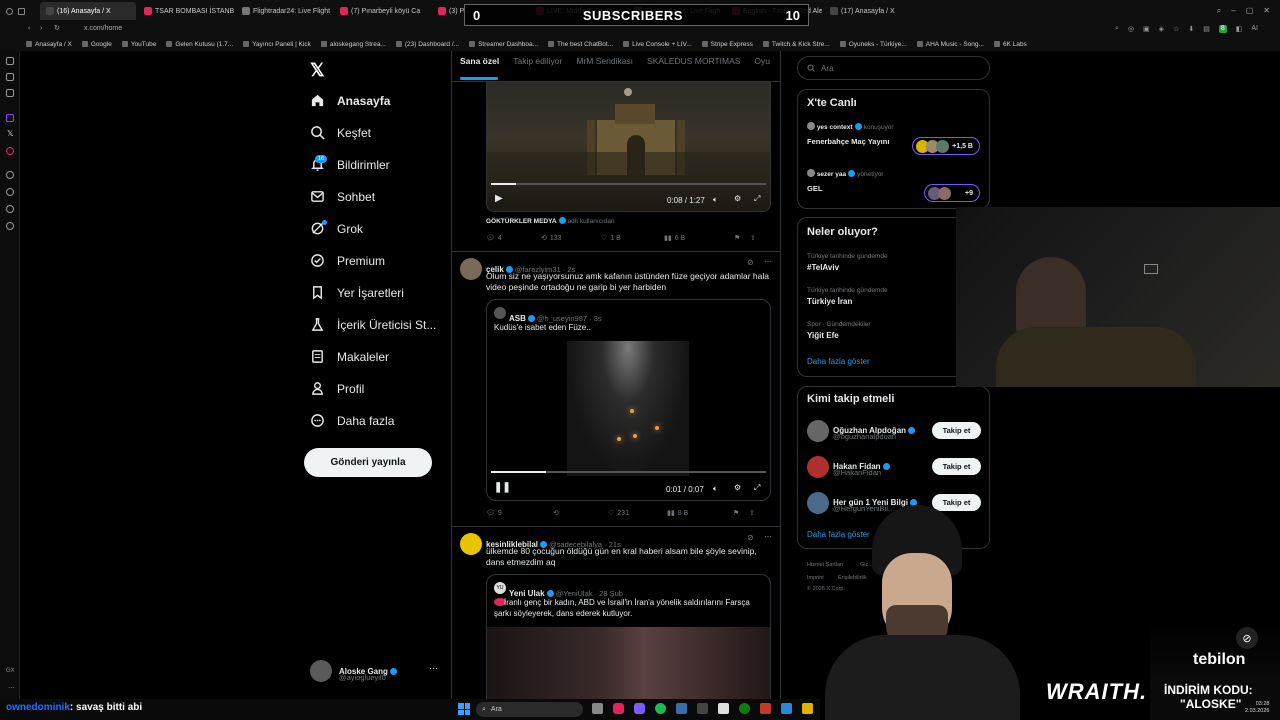 The image size is (1280, 720). Describe the element at coordinates (375, 672) in the screenshot. I see `account-switcher: Aloske Gang @ayioglueyil0 ⋯` at that location.